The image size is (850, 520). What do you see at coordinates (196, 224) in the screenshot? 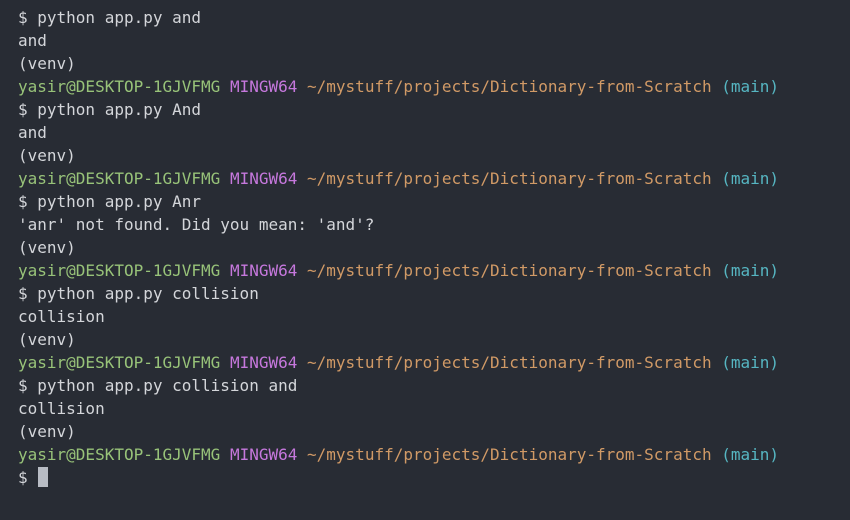
I see `output-line: 'anr' not found. Did you mean: 'and'?` at bounding box center [196, 224].